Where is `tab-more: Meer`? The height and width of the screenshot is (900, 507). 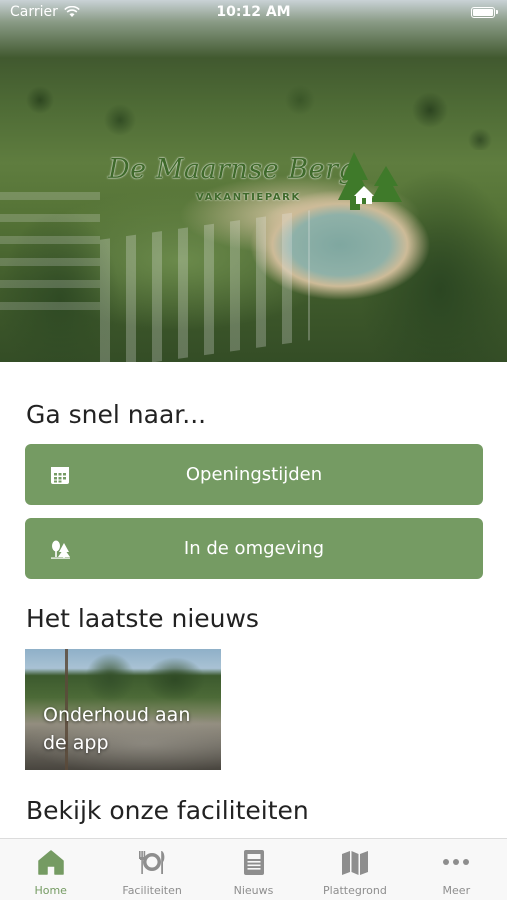 tab-more: Meer is located at coordinates (456, 869).